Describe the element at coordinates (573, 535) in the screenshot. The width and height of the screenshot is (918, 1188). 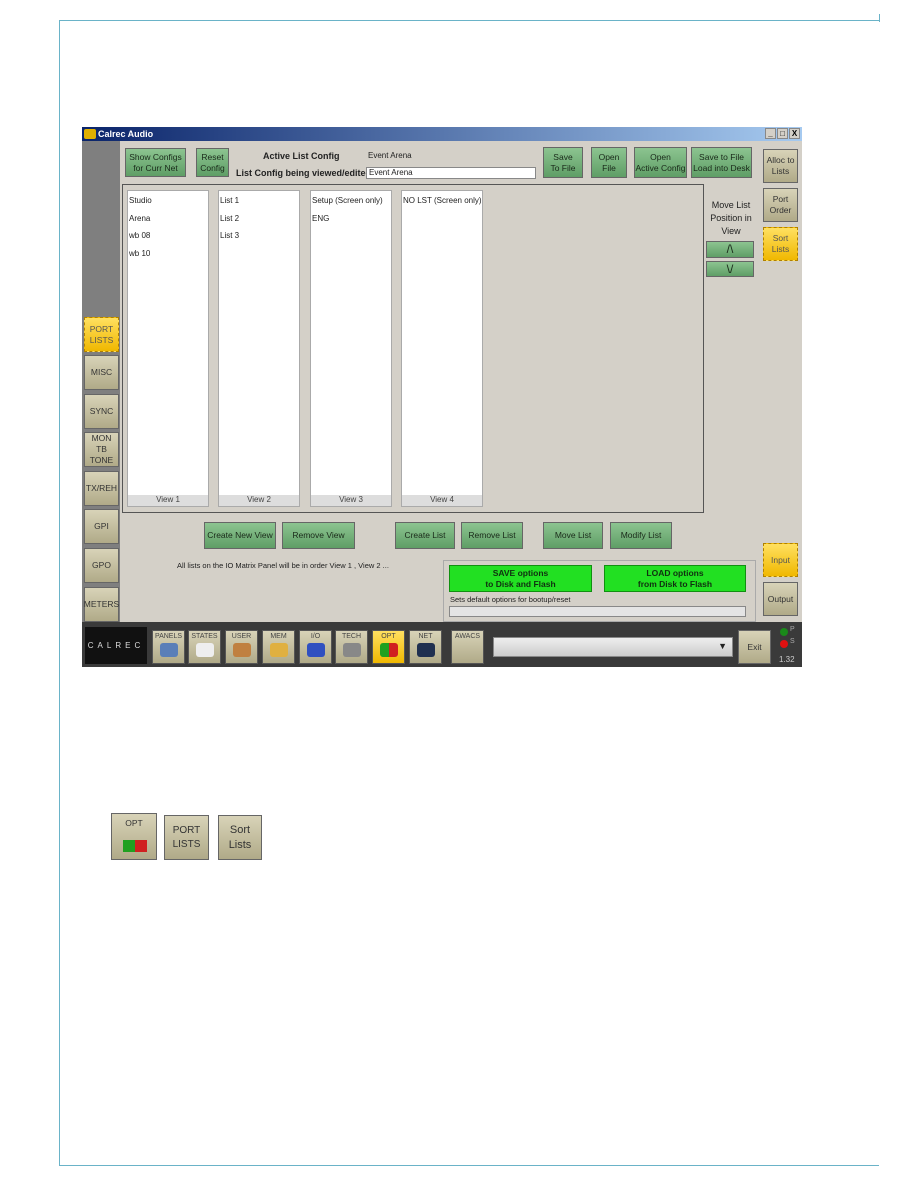
I see `move-list-button: Move List` at that location.